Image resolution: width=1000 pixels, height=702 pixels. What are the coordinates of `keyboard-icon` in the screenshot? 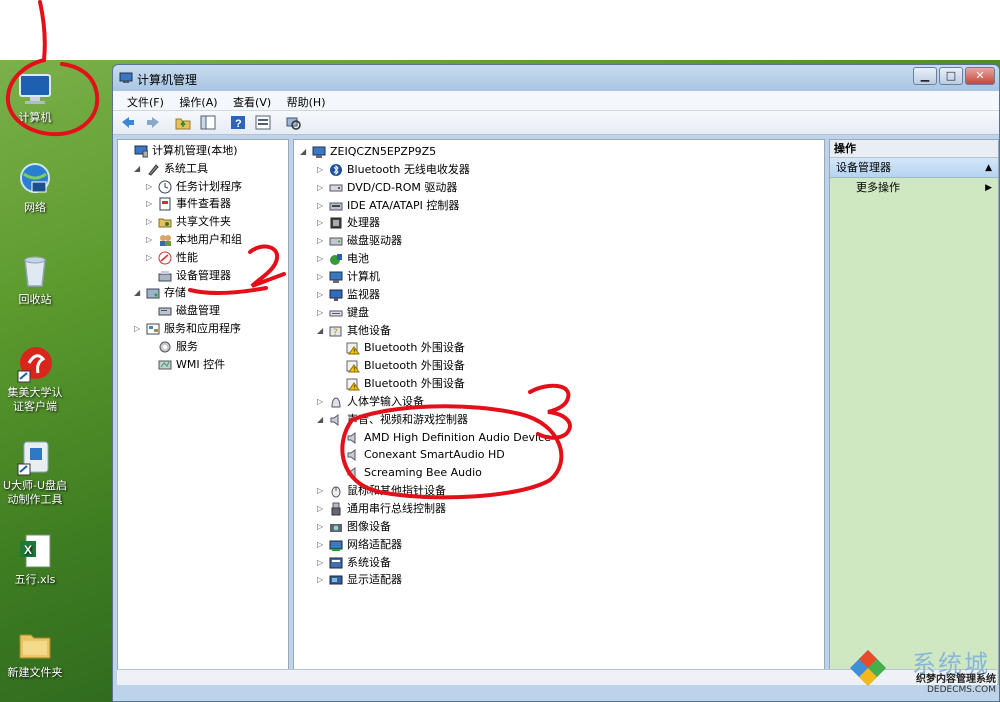 It's located at (336, 313).